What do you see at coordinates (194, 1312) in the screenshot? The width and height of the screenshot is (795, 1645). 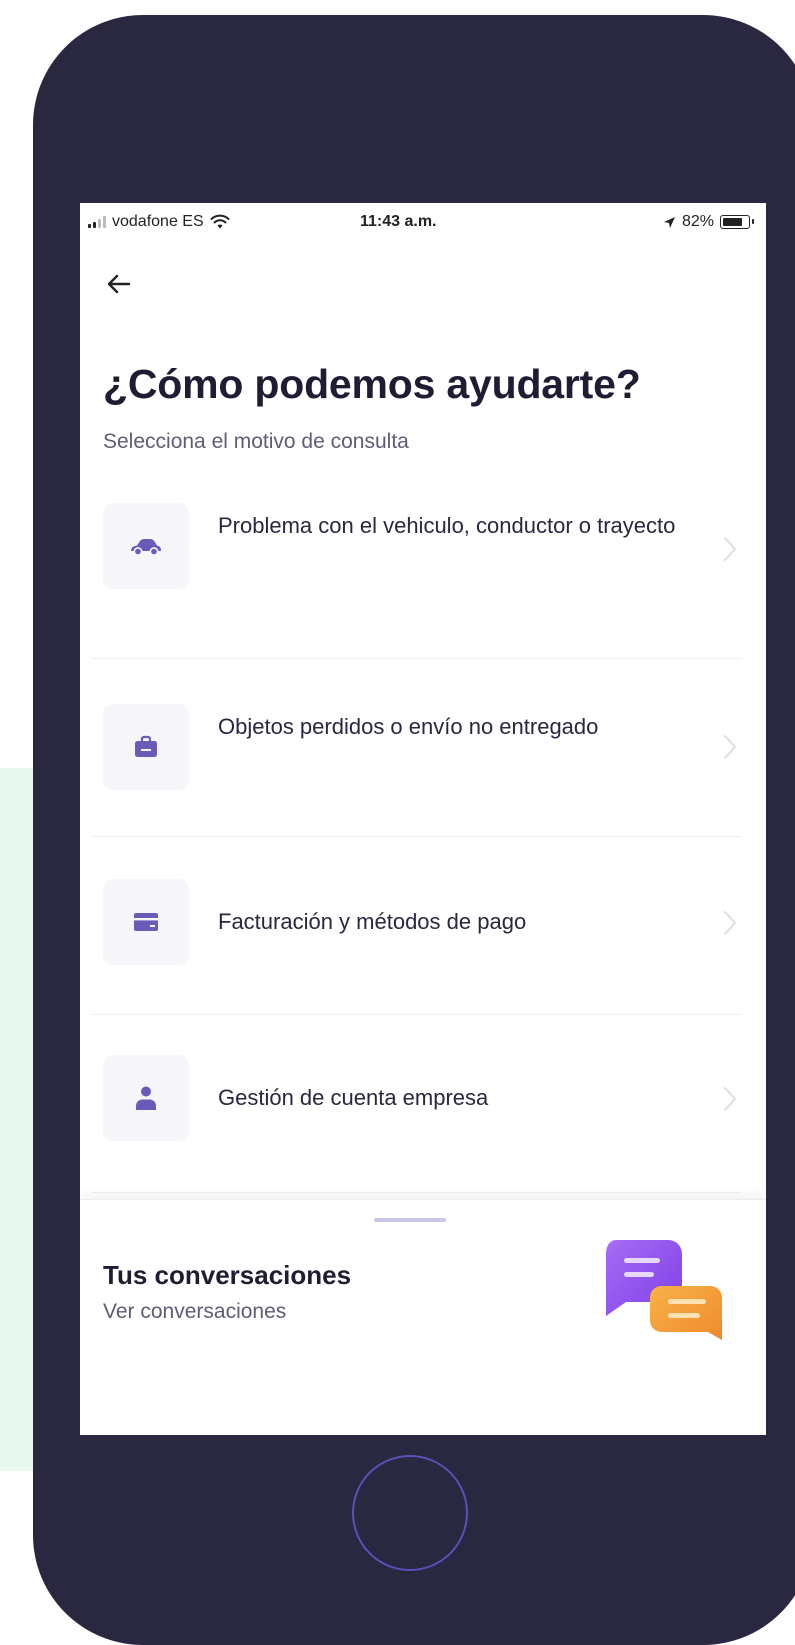 I see `view-conversations-link: Ver conversaciones` at bounding box center [194, 1312].